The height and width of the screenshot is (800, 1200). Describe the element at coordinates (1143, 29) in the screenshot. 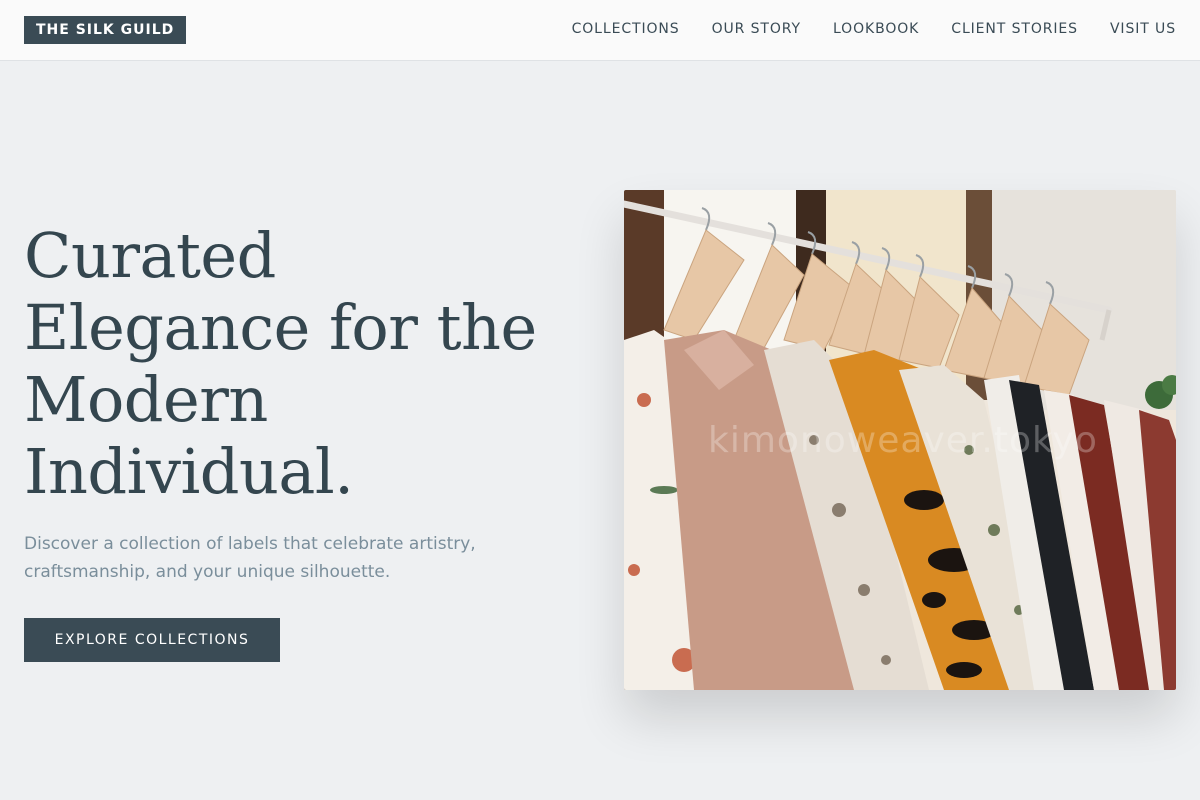

I see `nav-visit-us: VISIT US` at that location.